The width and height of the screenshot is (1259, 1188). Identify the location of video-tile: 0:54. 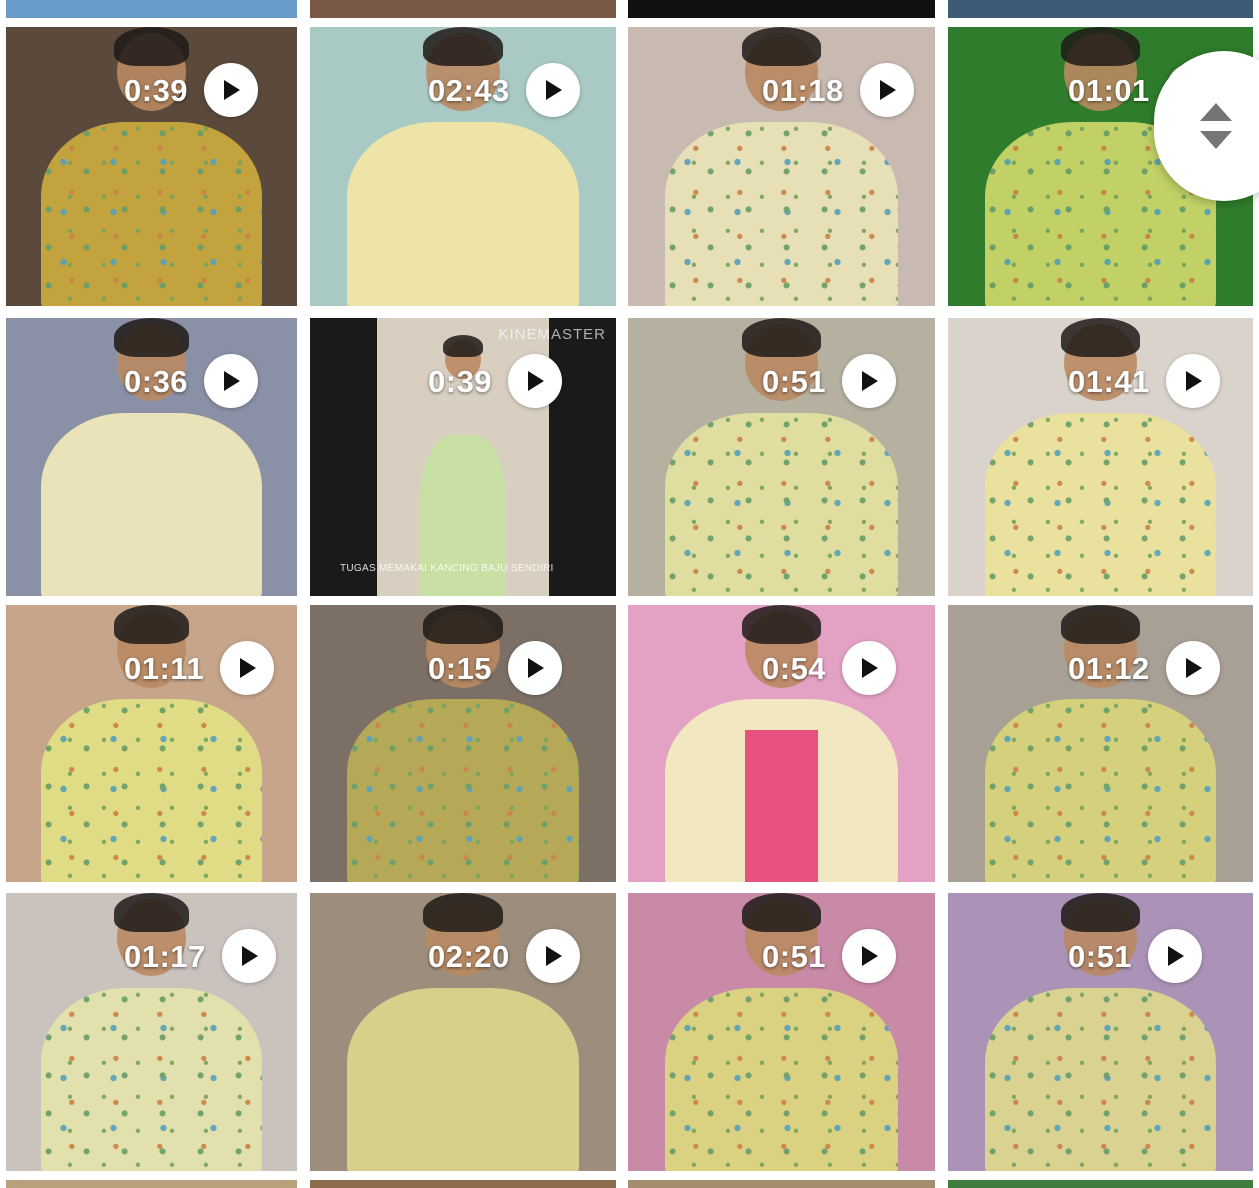
(781, 743).